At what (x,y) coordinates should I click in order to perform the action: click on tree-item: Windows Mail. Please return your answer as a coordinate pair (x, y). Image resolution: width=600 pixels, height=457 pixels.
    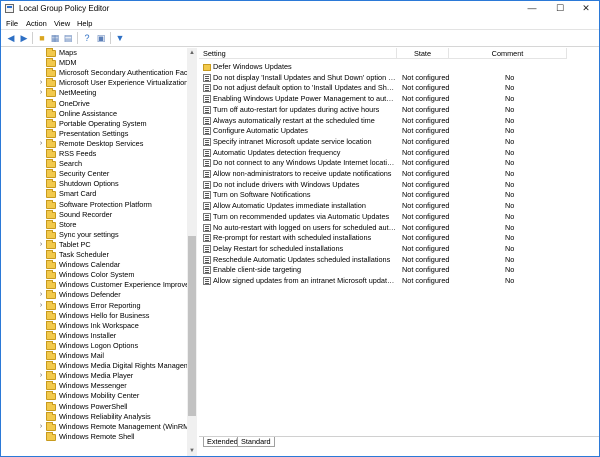
    Looking at the image, I should click on (94, 356).